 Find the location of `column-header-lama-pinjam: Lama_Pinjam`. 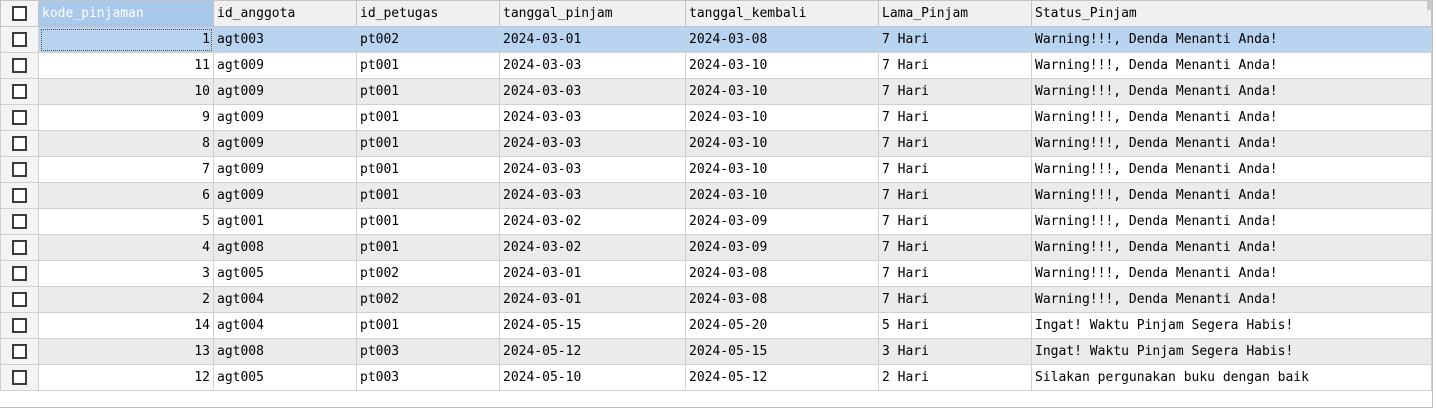

column-header-lama-pinjam: Lama_Pinjam is located at coordinates (955, 13).